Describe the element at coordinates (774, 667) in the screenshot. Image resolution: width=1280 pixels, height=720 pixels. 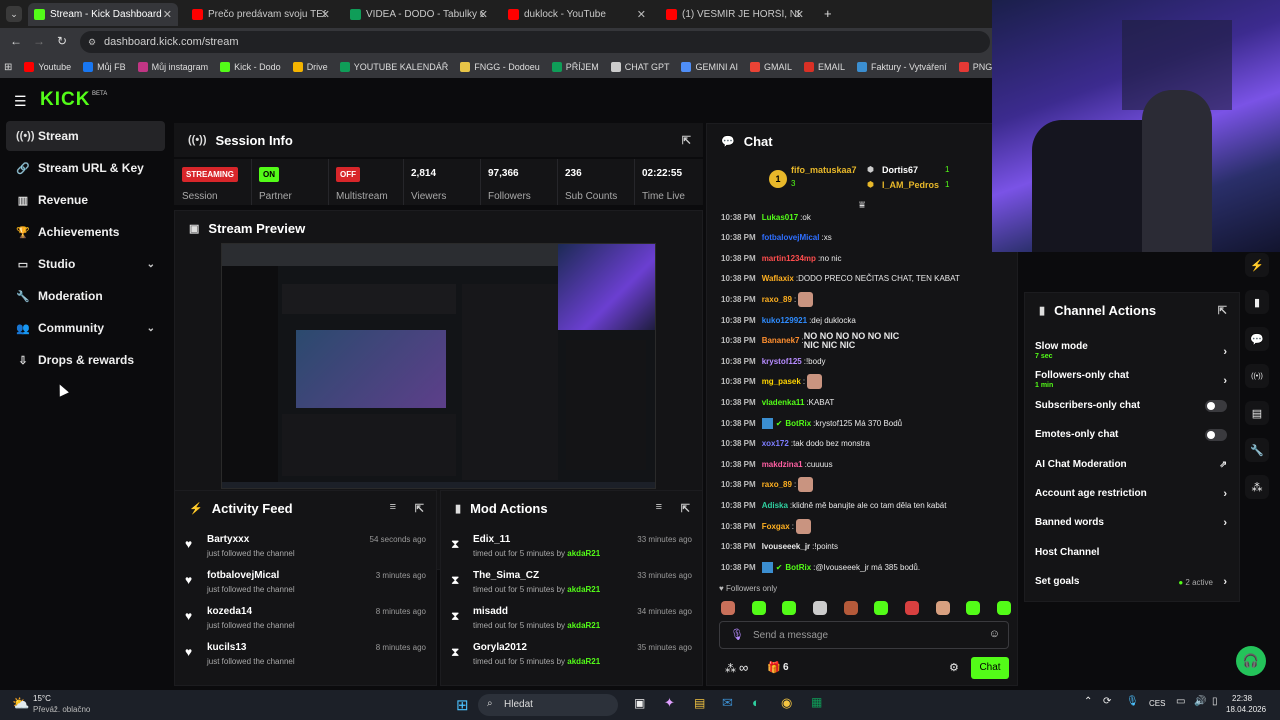
I see `gift-icon: 🎁` at that location.